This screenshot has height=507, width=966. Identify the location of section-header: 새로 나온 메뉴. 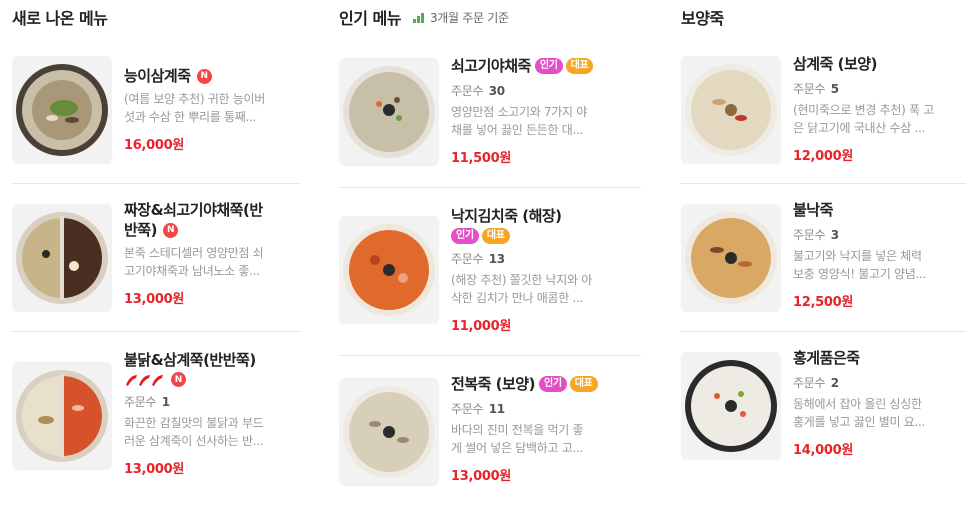
(156, 17).